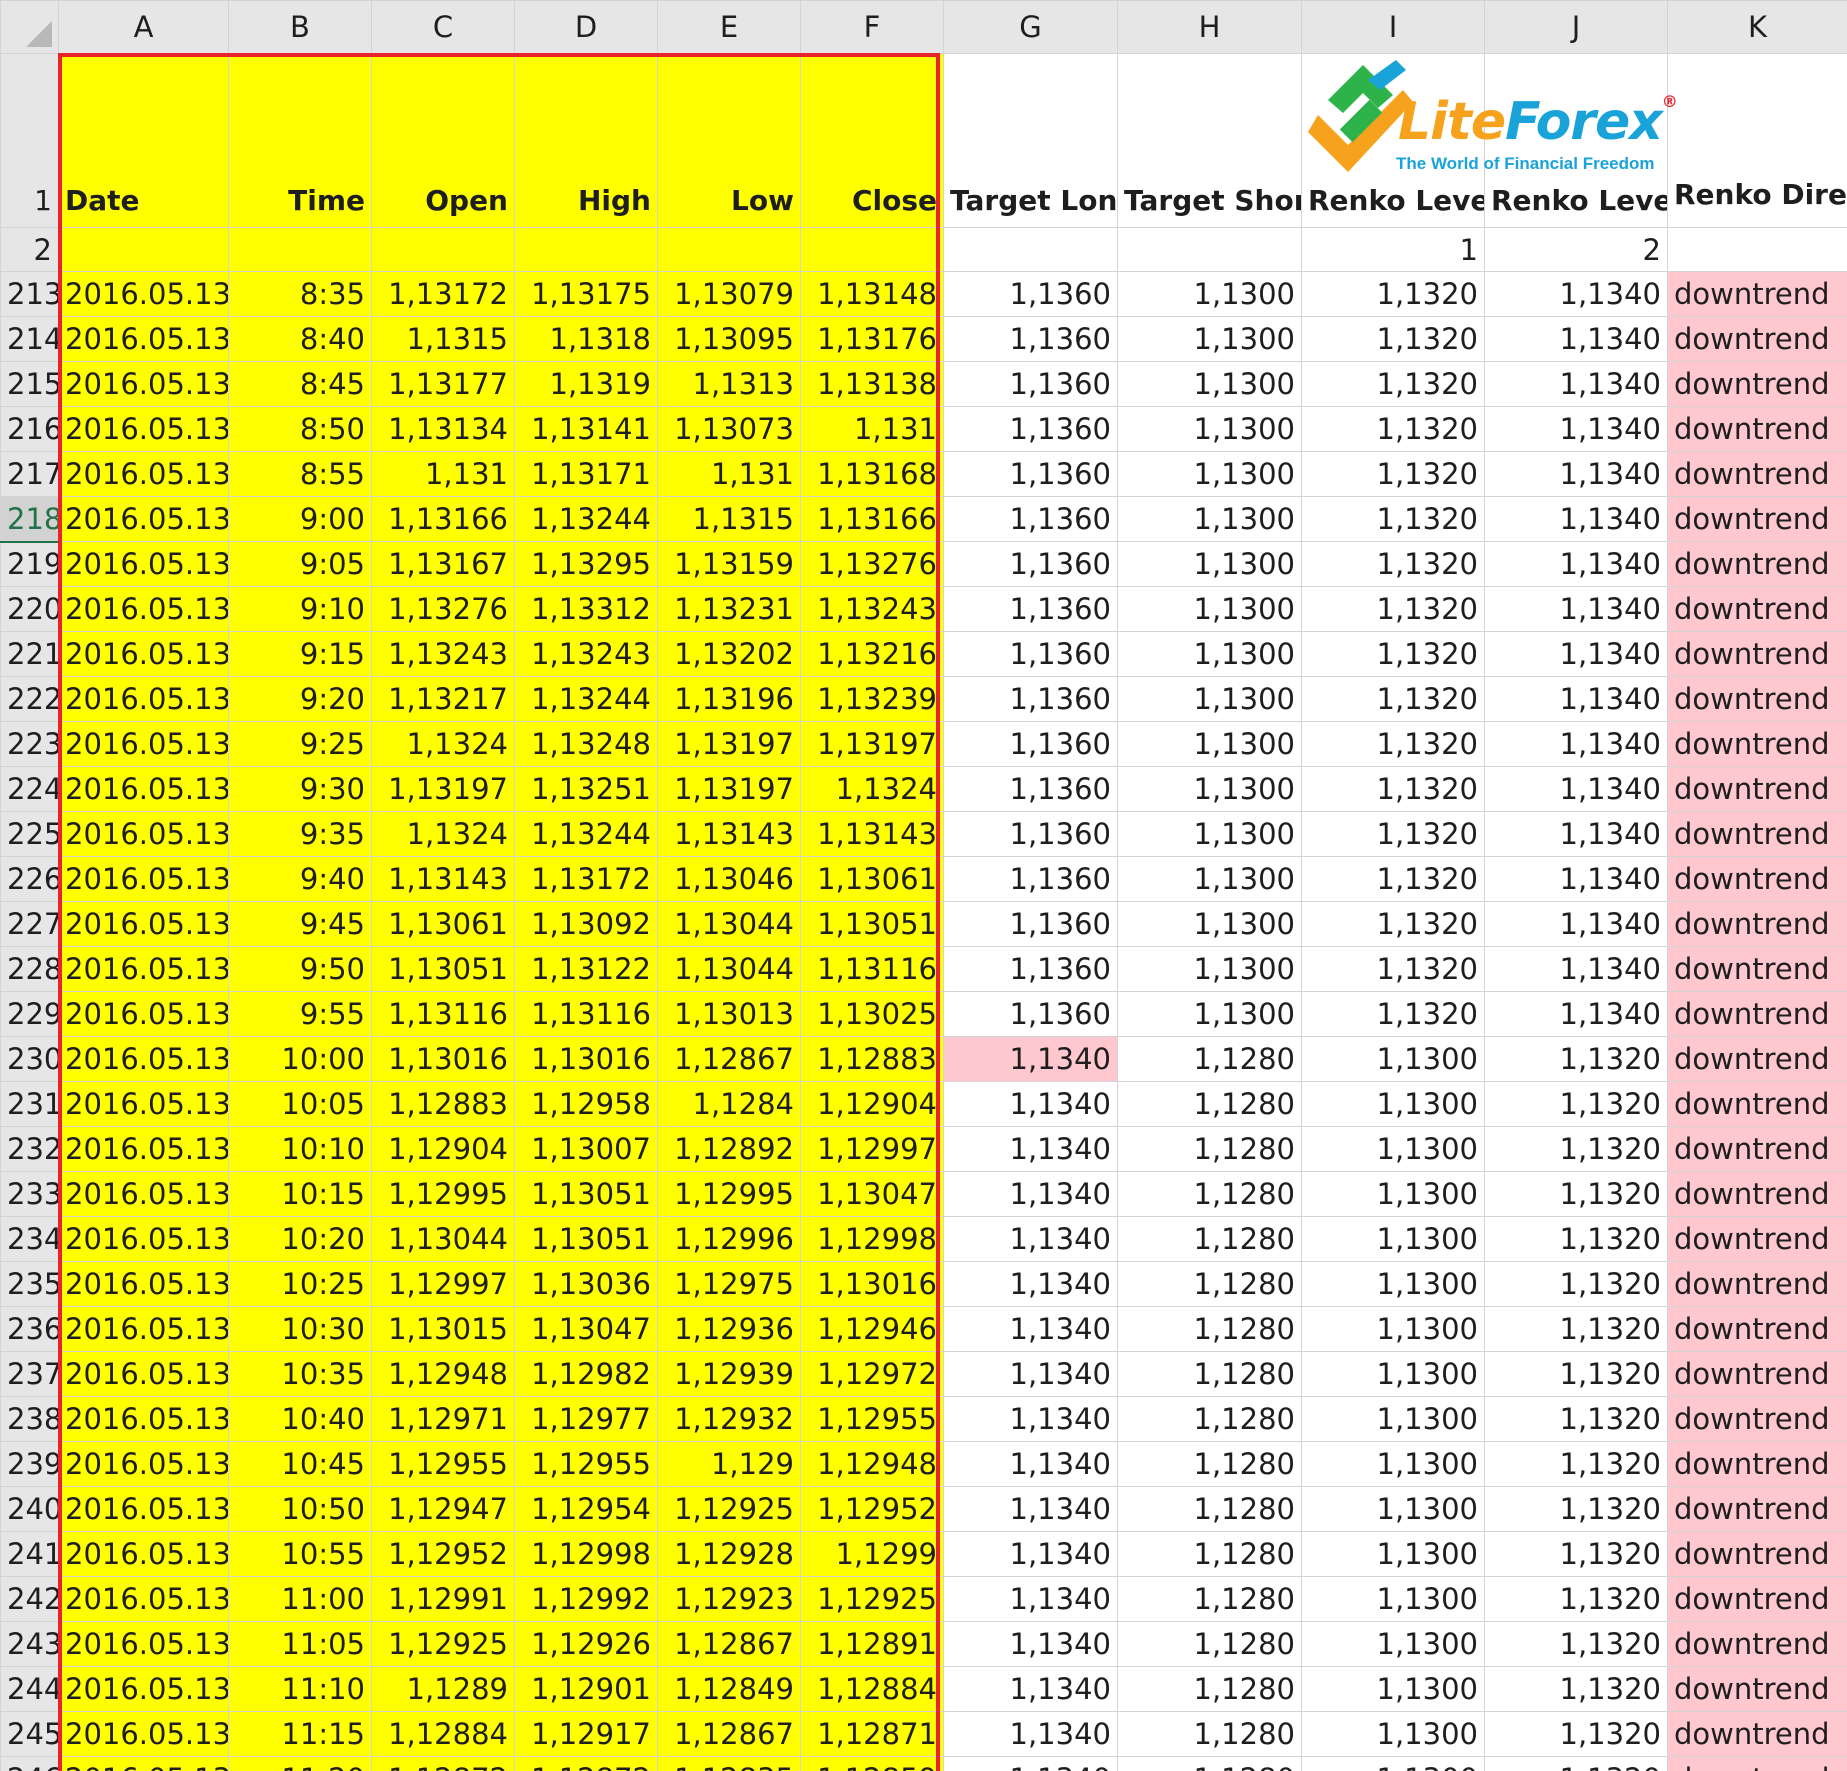 This screenshot has width=1847, height=1771. Describe the element at coordinates (872, 924) in the screenshot. I see `close-cell: 1,13051` at that location.